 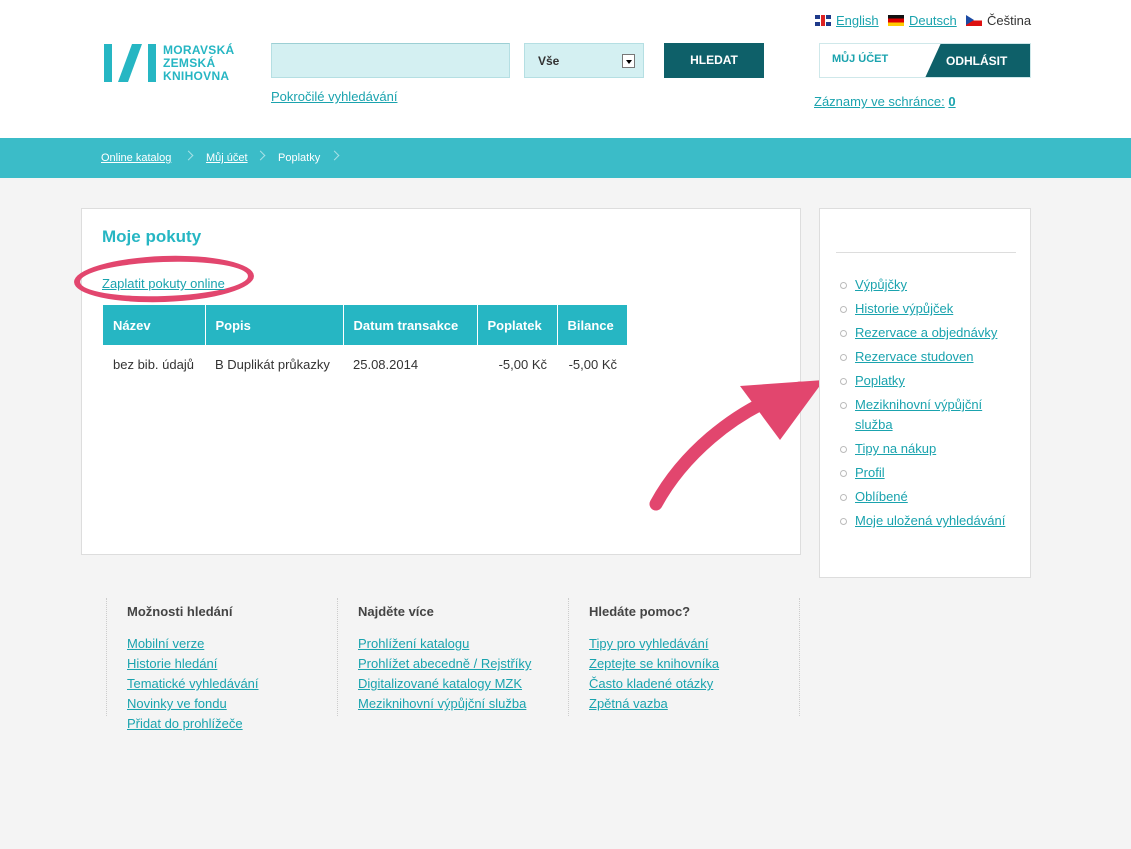 I want to click on breadcrumb-poplatky: Poplatky, so click(x=299, y=158).